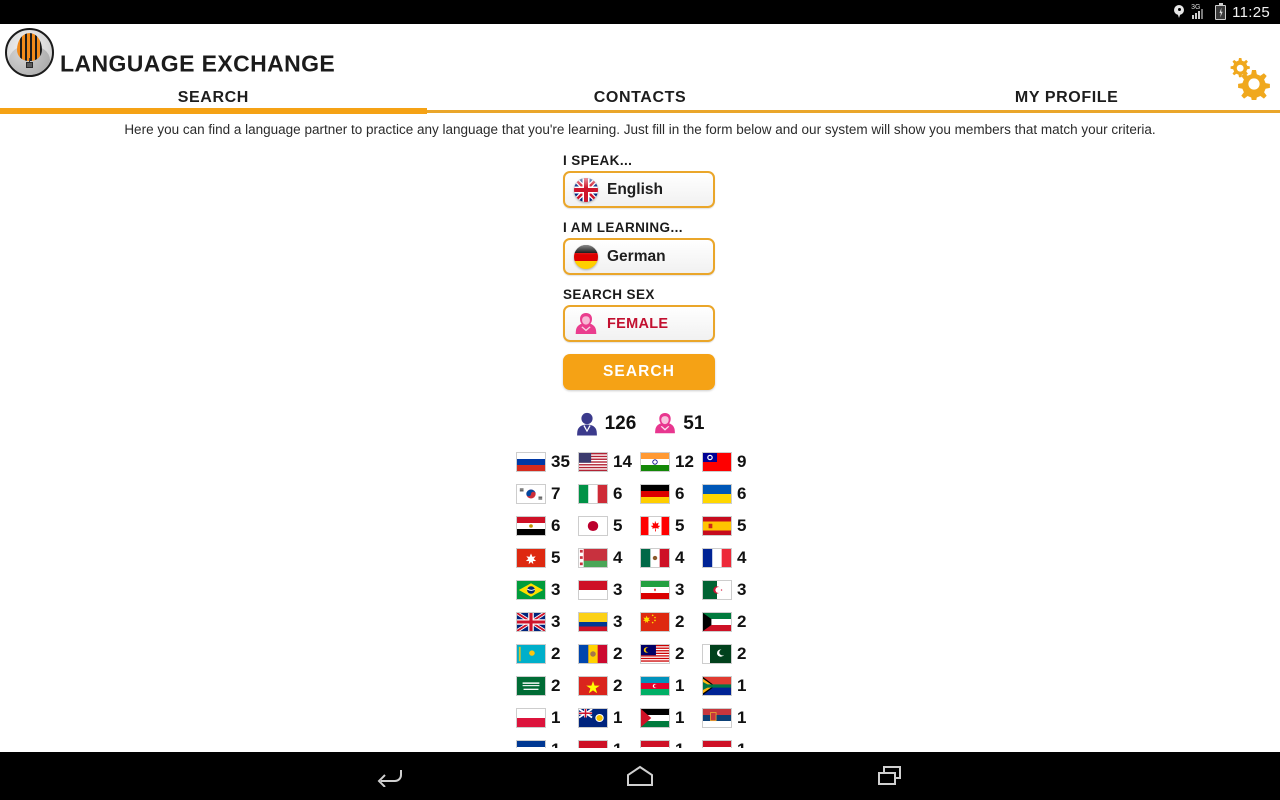 Image resolution: width=1280 pixels, height=800 pixels. Describe the element at coordinates (547, 462) in the screenshot. I see `country-count-cell: 35` at that location.